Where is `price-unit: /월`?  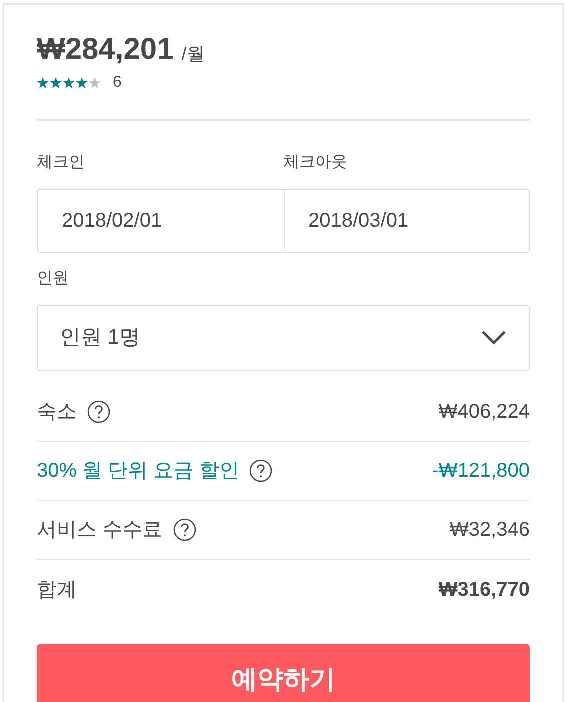 price-unit: /월 is located at coordinates (193, 55).